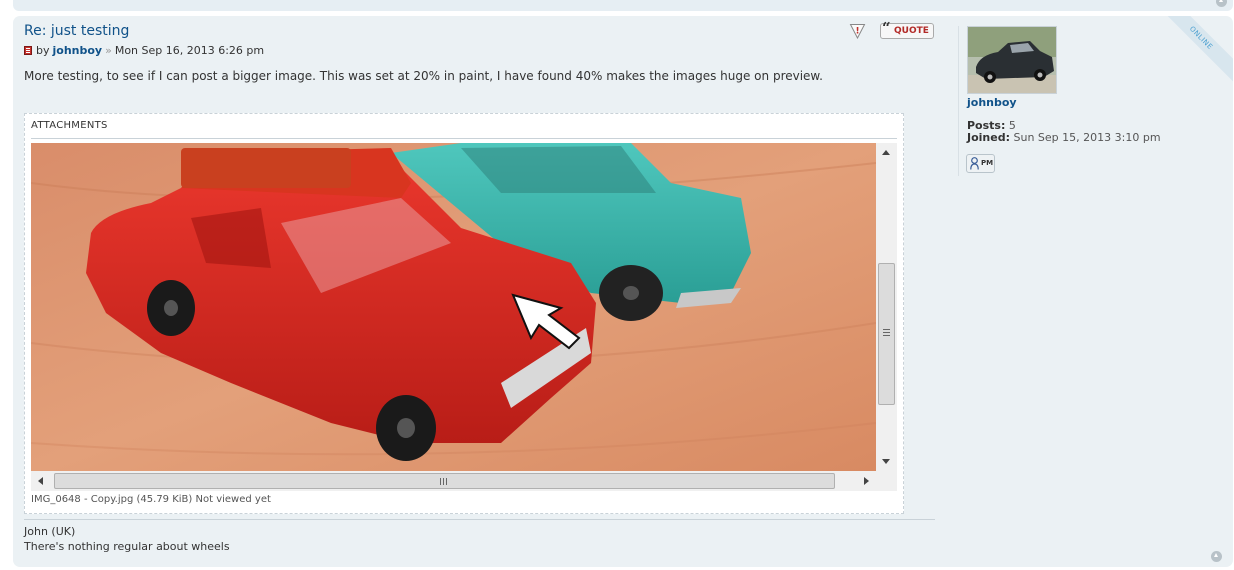  I want to click on horizontal-scrollbar, so click(453, 481).